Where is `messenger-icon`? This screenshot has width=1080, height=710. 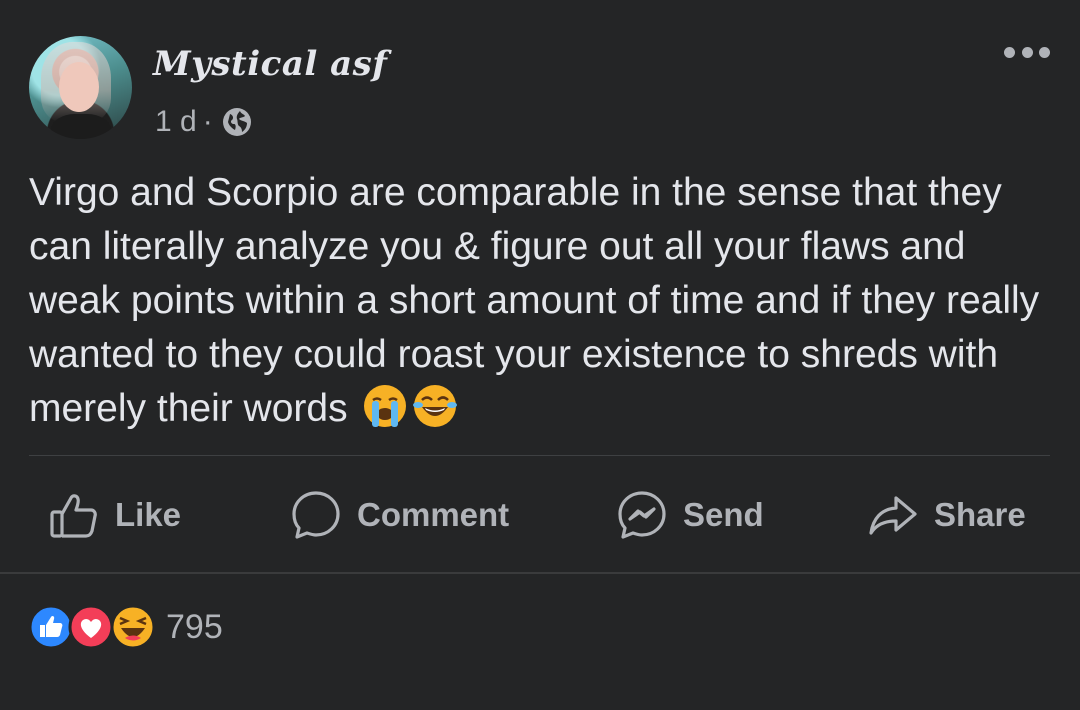
messenger-icon is located at coordinates (642, 515).